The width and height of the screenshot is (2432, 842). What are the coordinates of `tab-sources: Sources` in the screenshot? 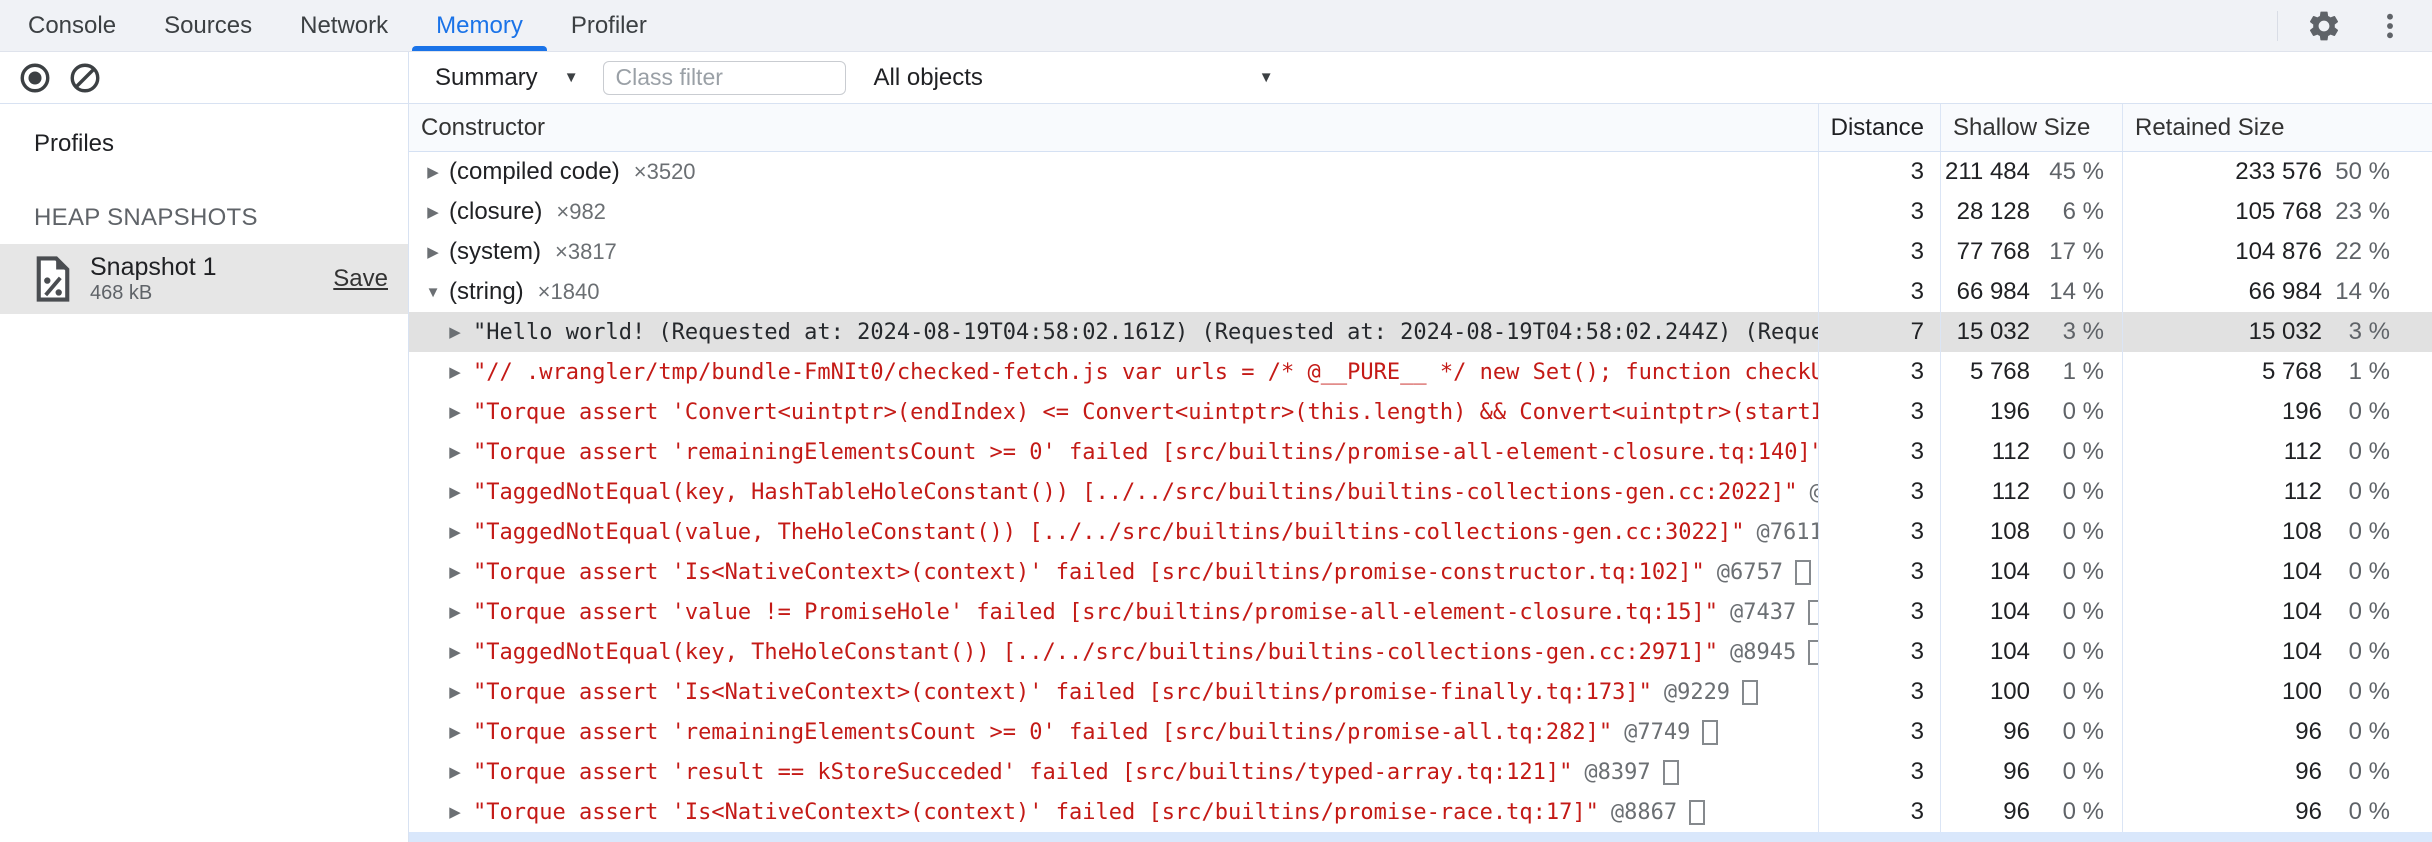 It's located at (208, 25).